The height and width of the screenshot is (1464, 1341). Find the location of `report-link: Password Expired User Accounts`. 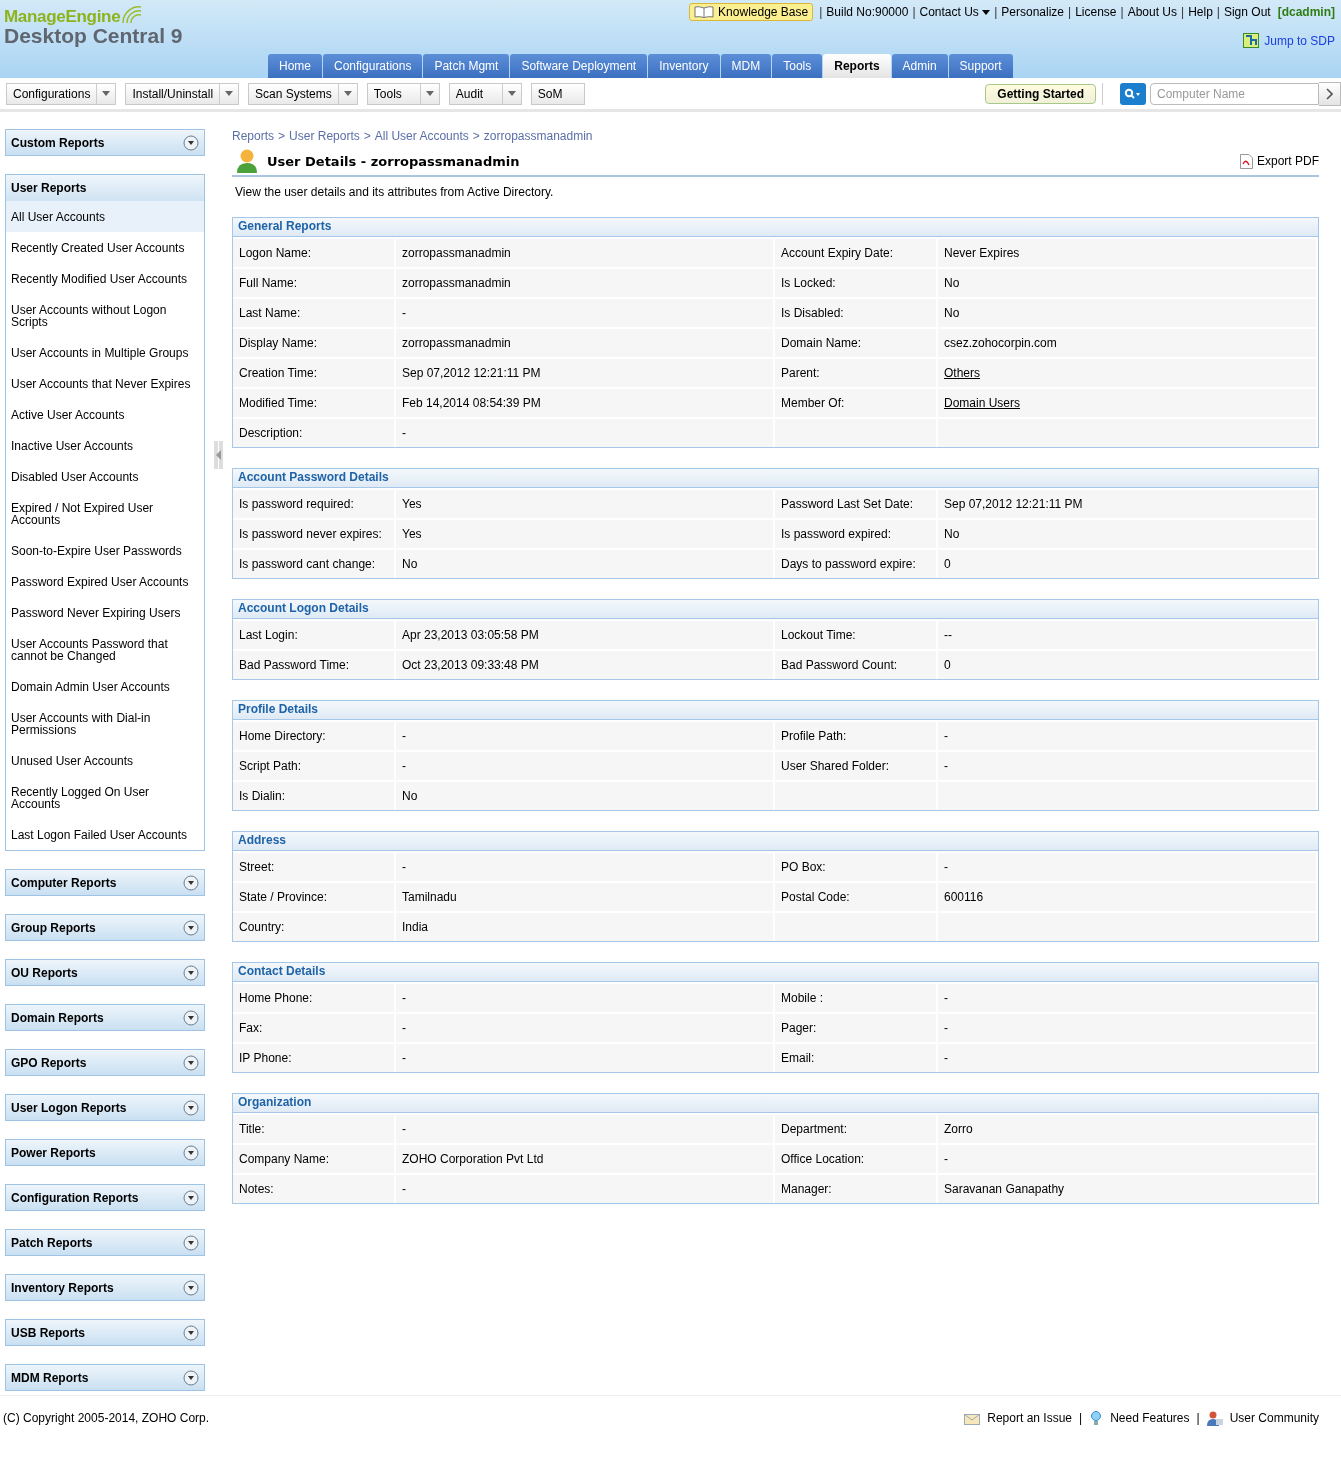

report-link: Password Expired User Accounts is located at coordinates (105, 581).